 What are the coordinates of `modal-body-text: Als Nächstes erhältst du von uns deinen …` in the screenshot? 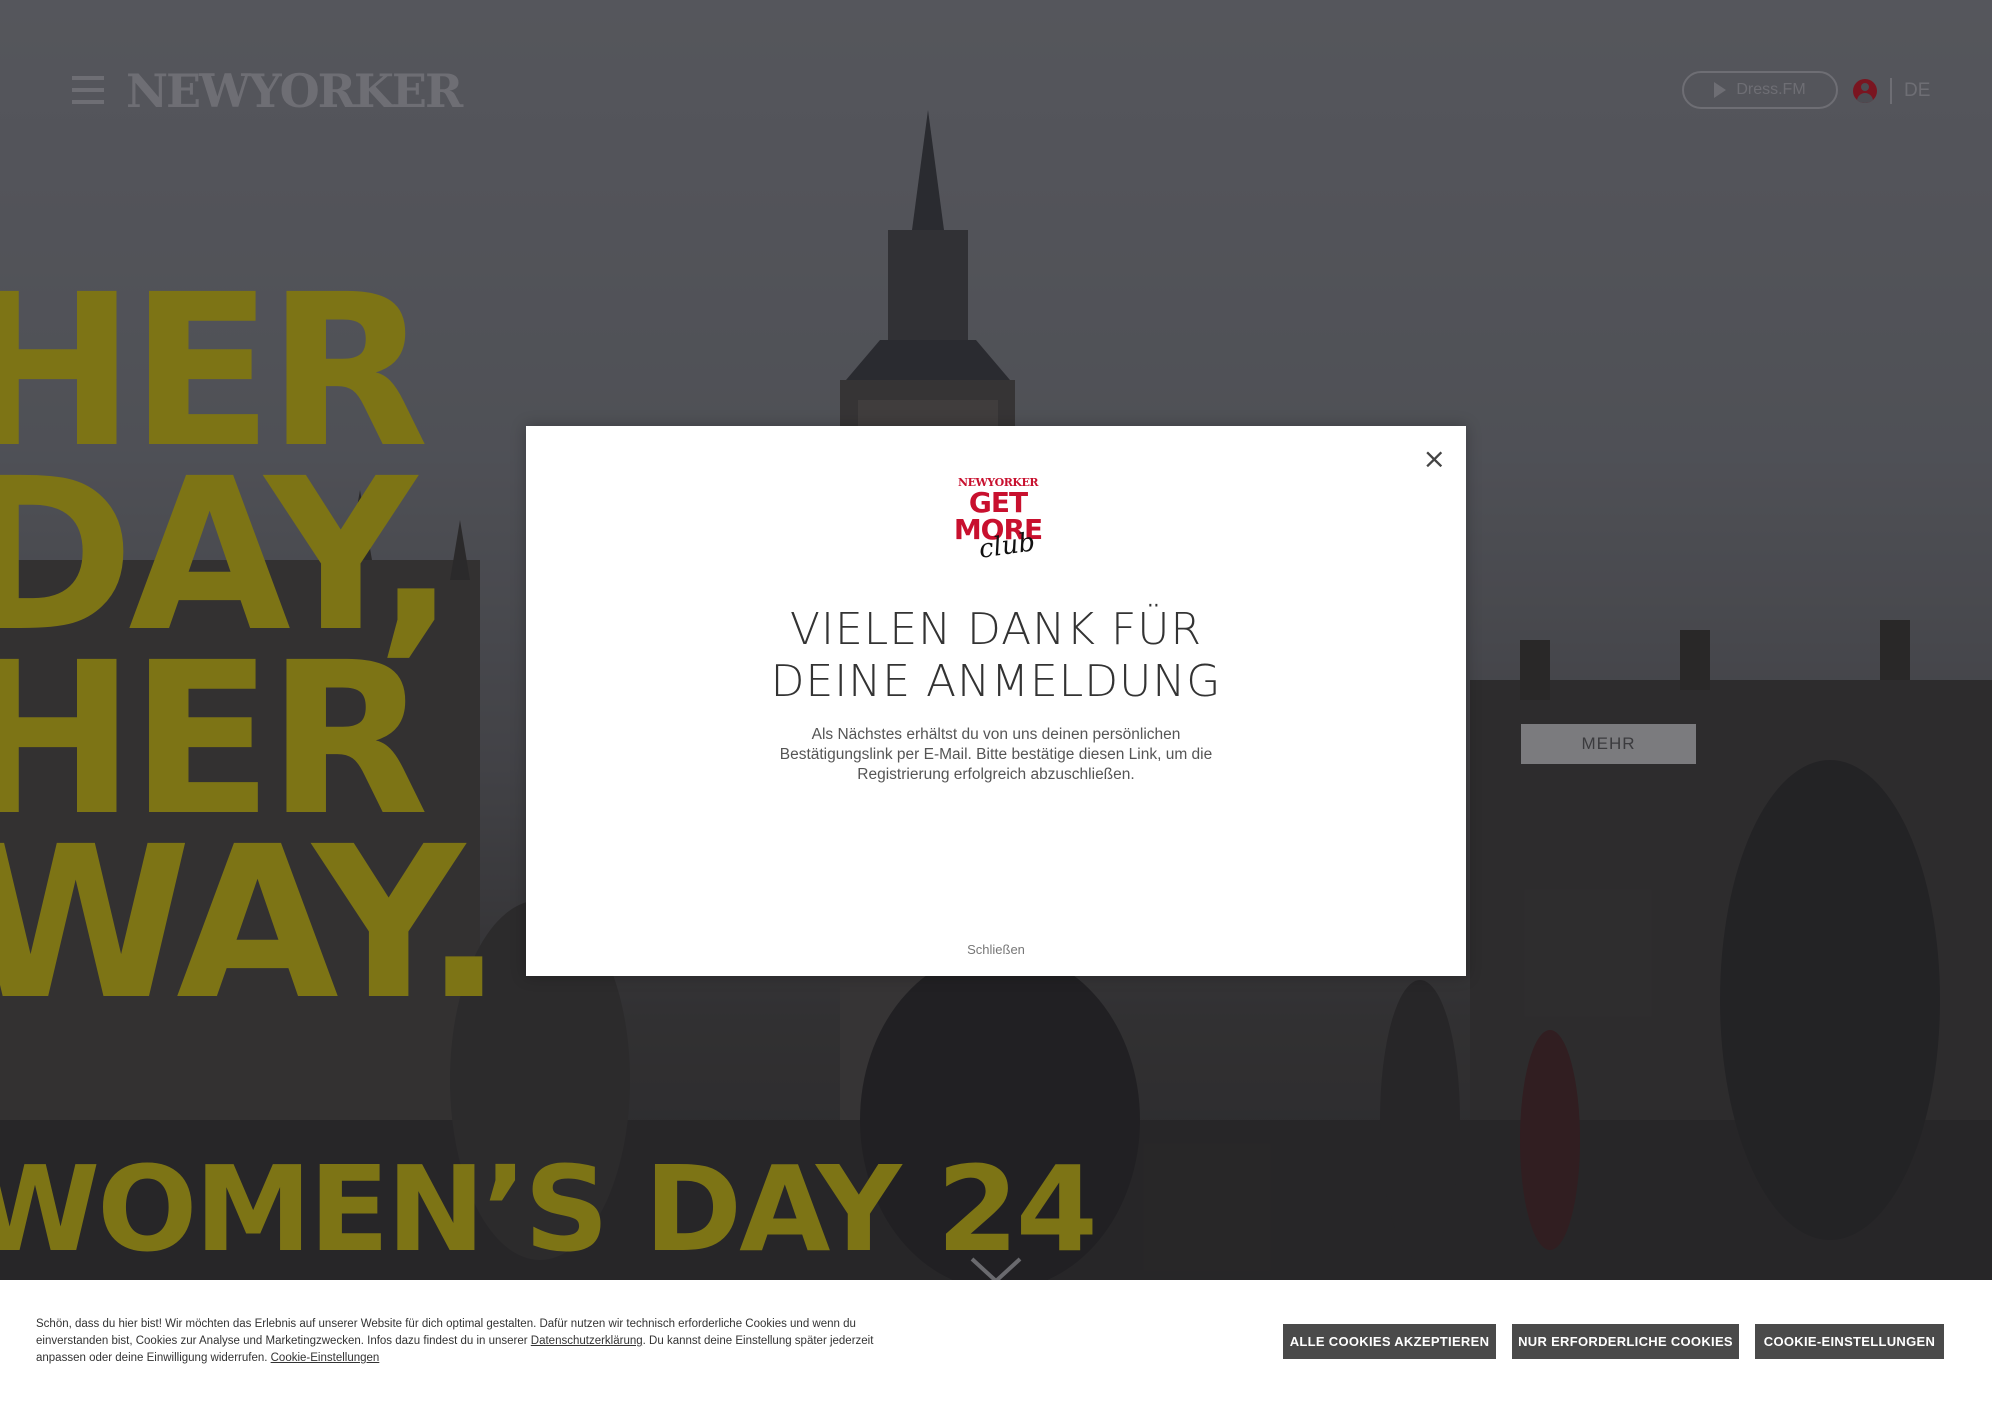 It's located at (996, 754).